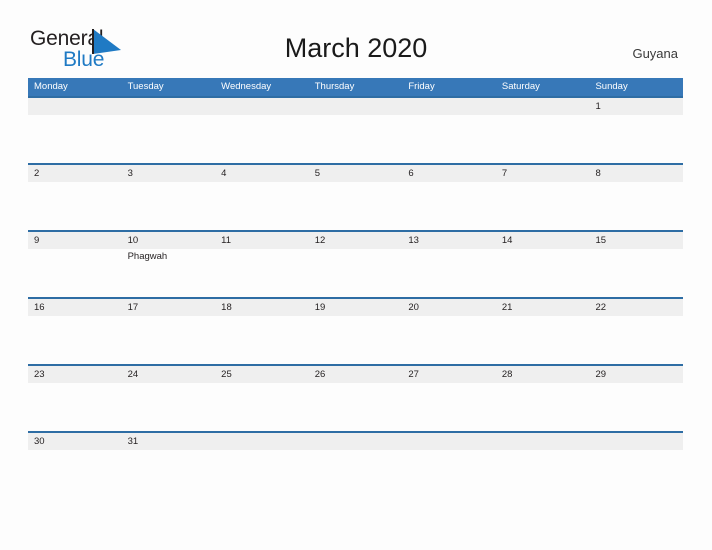  What do you see at coordinates (601, 240) in the screenshot?
I see `day-number: 15` at bounding box center [601, 240].